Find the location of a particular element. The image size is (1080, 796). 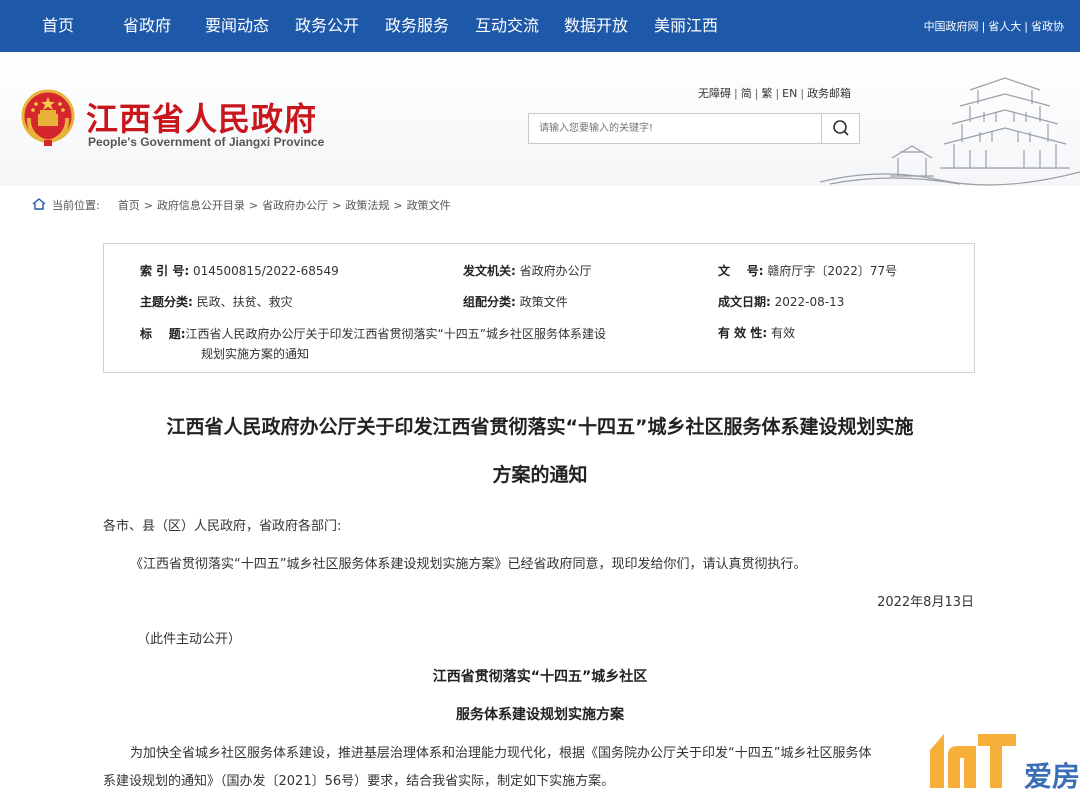

info-label: 发文机关: is located at coordinates (489, 271).